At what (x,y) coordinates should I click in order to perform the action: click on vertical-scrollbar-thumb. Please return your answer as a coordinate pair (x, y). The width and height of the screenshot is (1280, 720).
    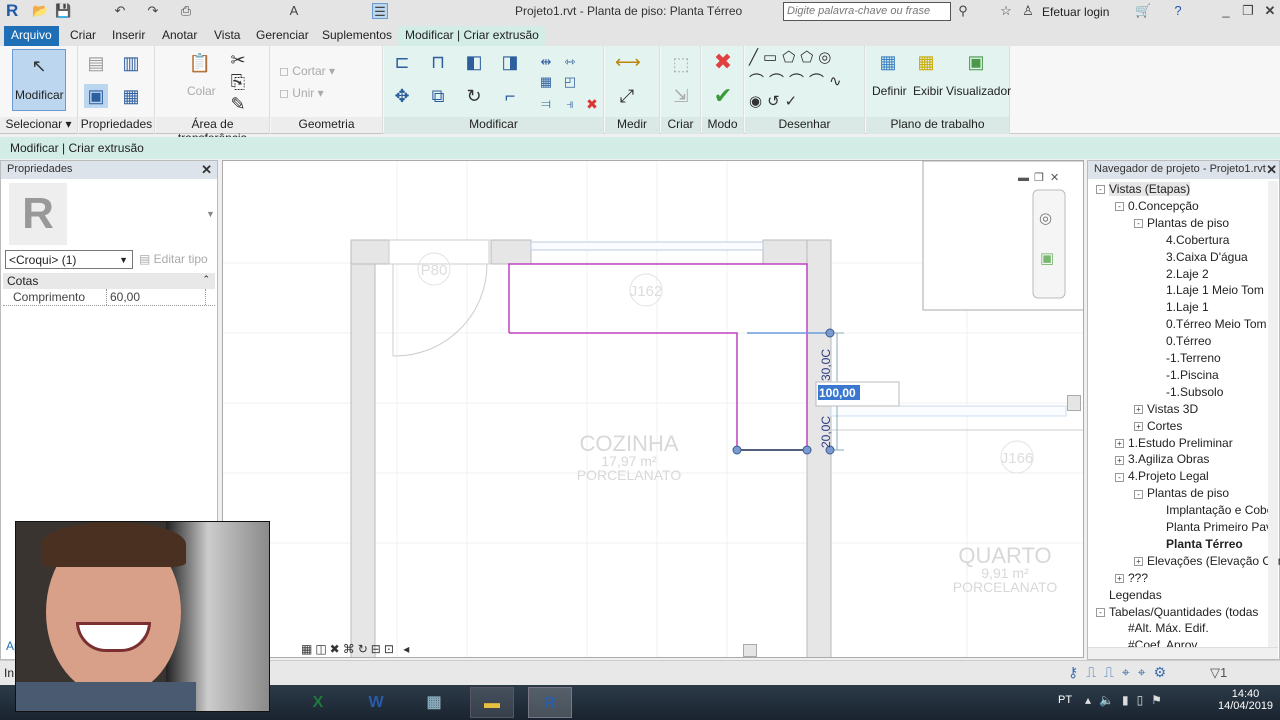
    Looking at the image, I should click on (1074, 403).